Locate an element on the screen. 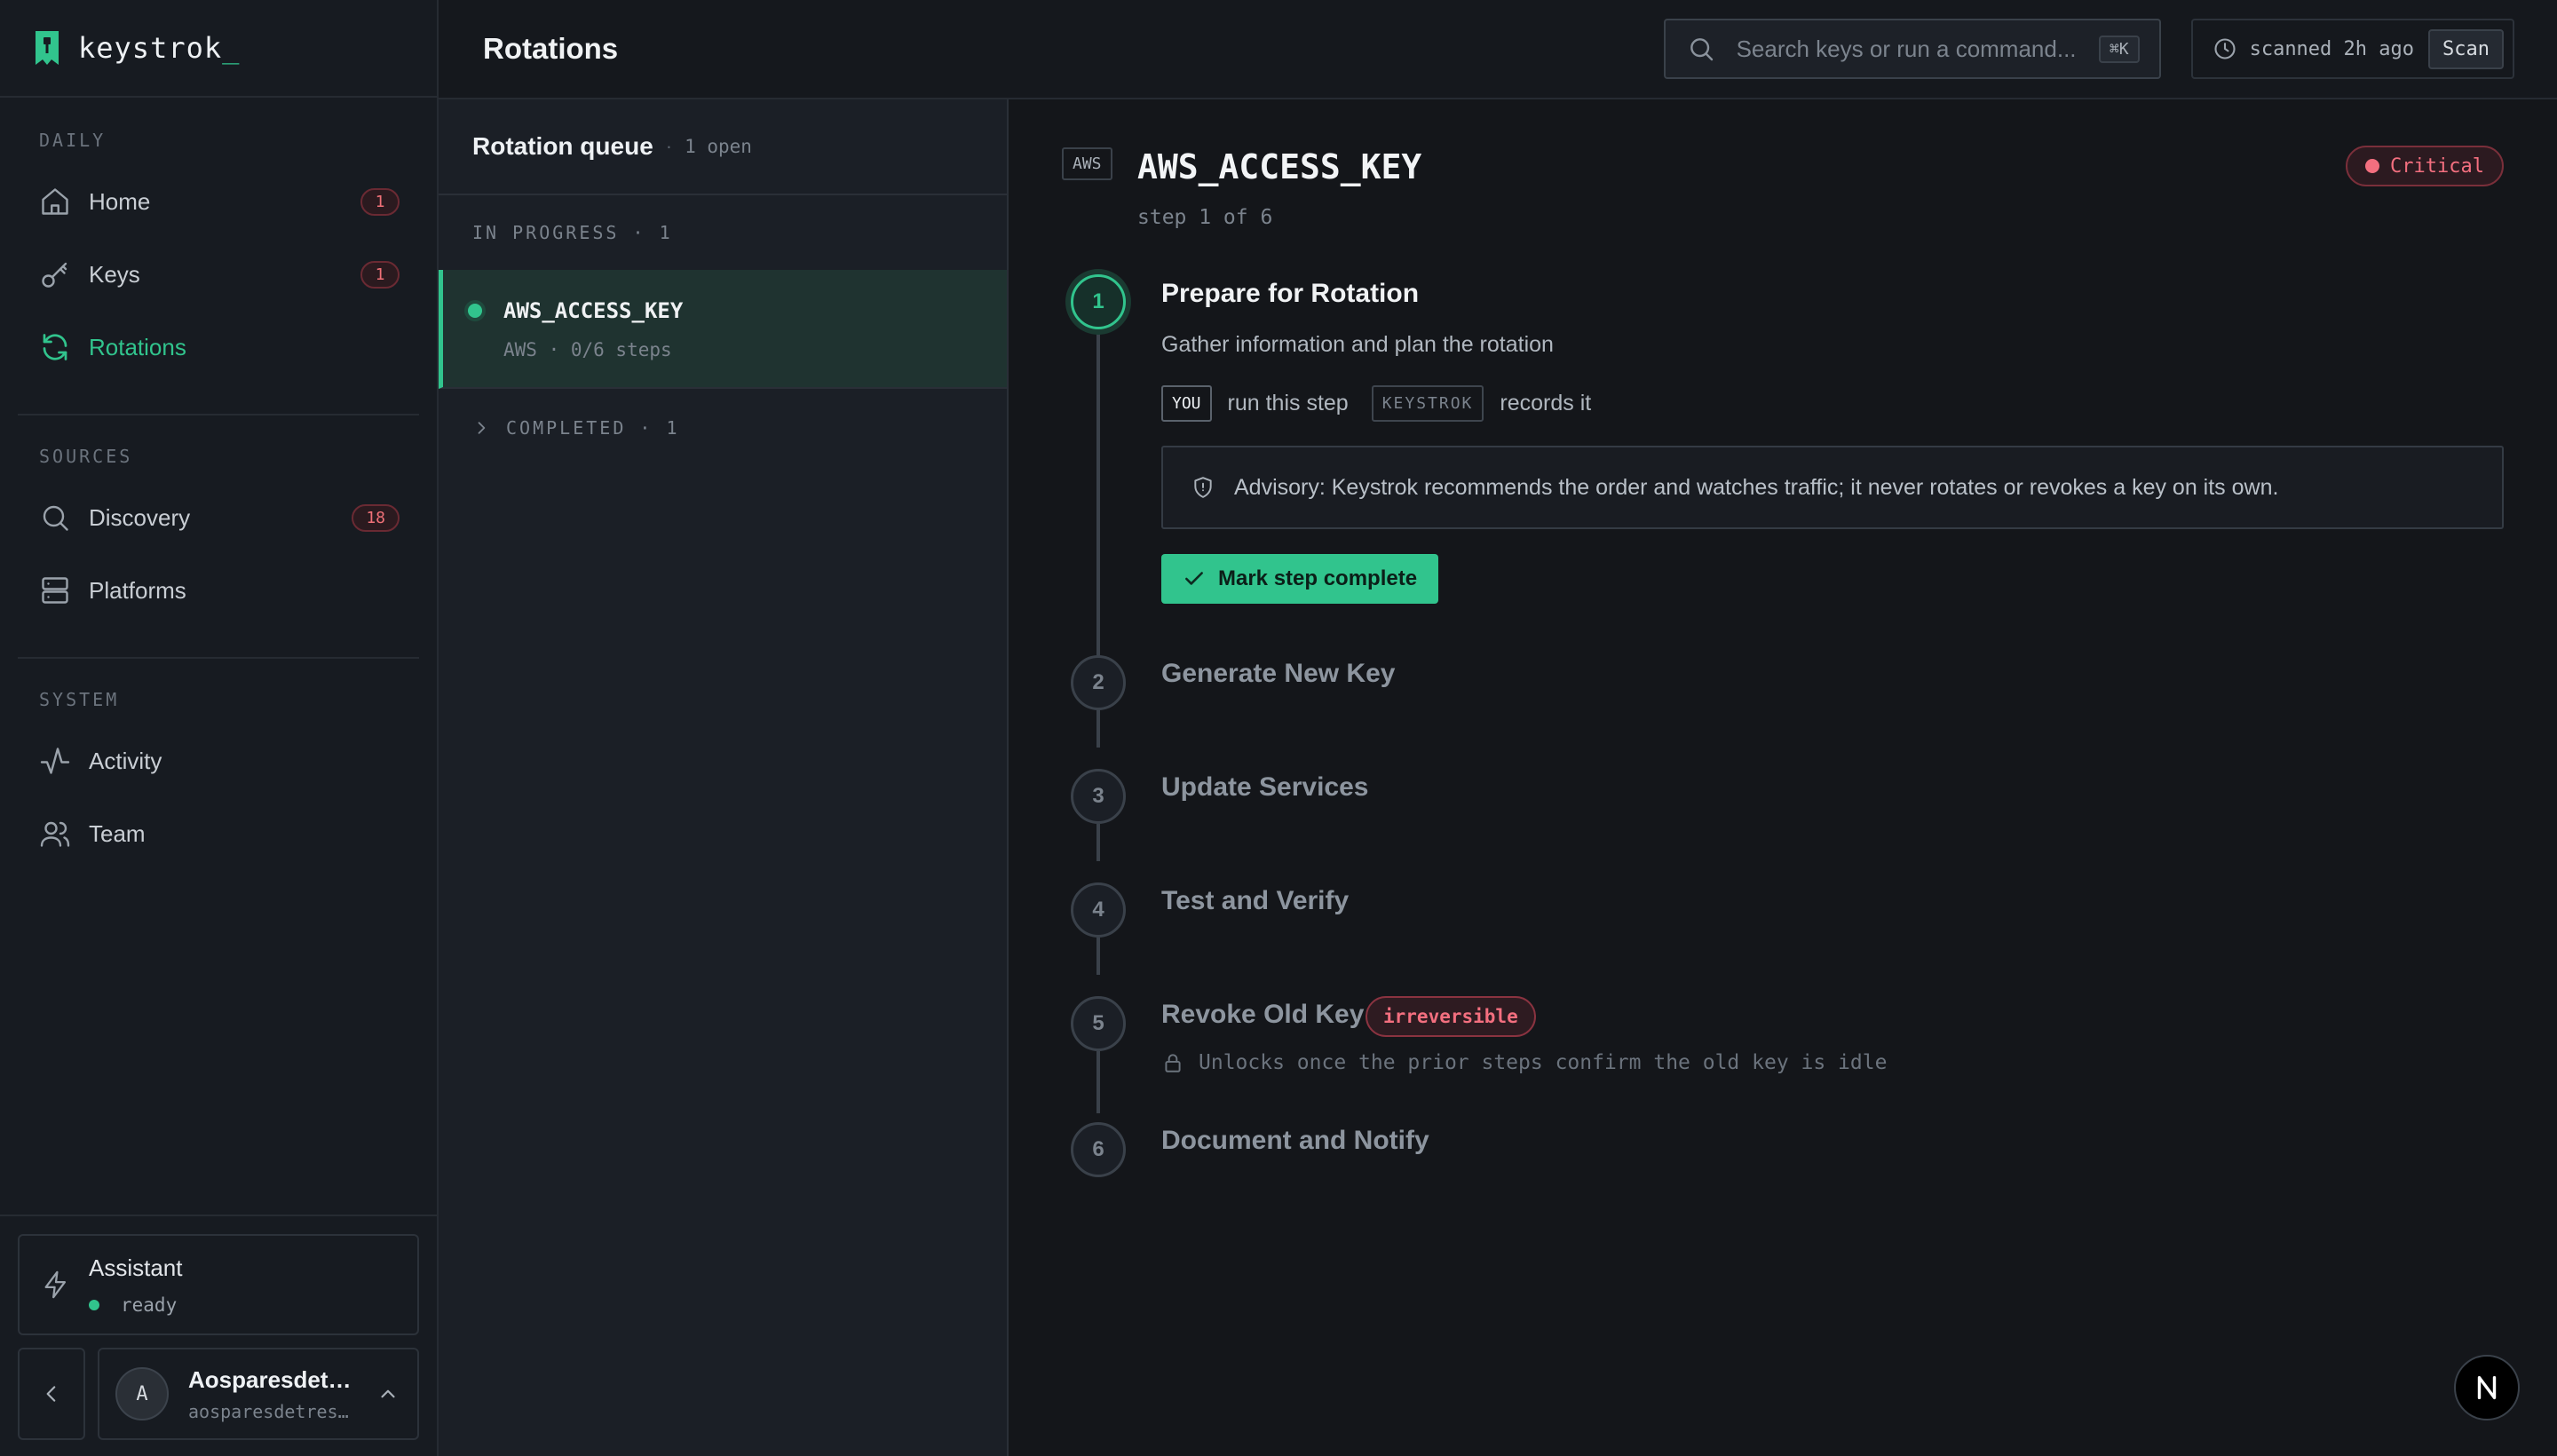  step-title: Document and Notify is located at coordinates (1295, 1141).